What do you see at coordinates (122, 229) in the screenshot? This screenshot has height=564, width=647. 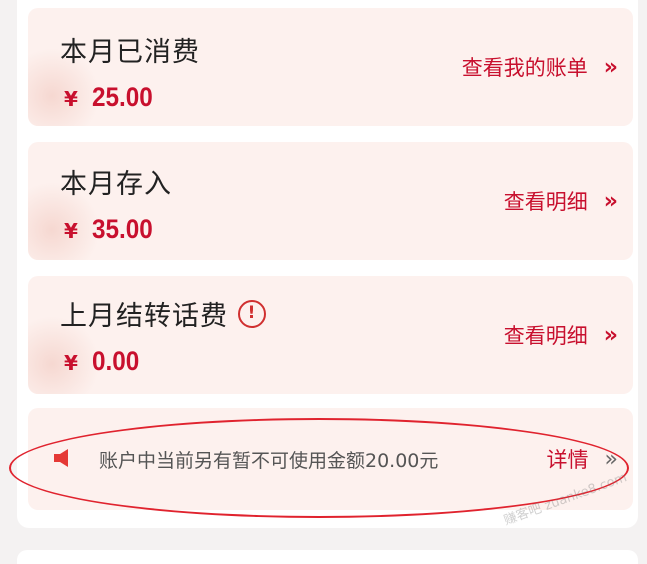 I see `deposit-value: 35.00` at bounding box center [122, 229].